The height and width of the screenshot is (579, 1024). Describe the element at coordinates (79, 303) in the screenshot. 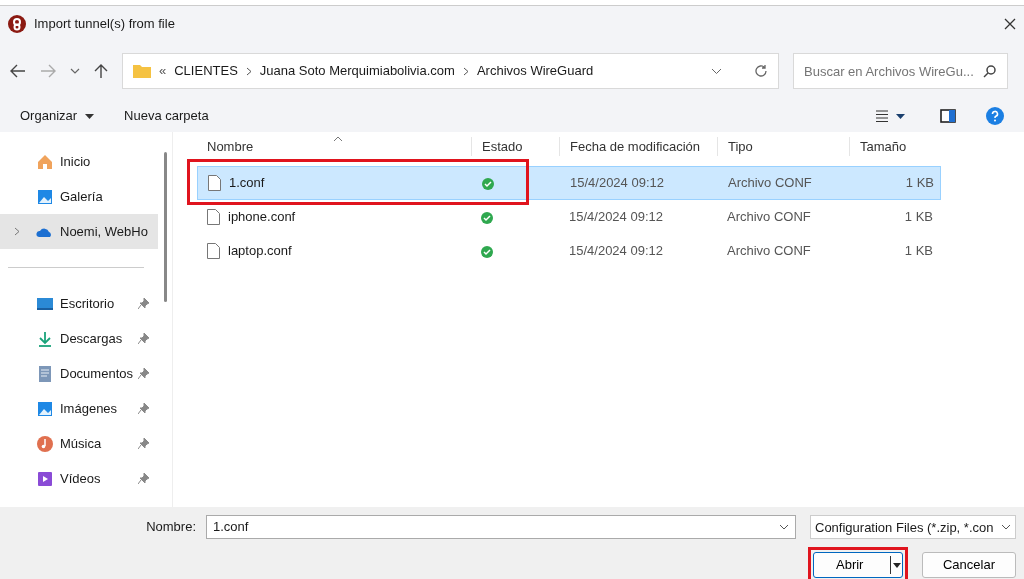

I see `sidebar-item: Escritorio` at that location.